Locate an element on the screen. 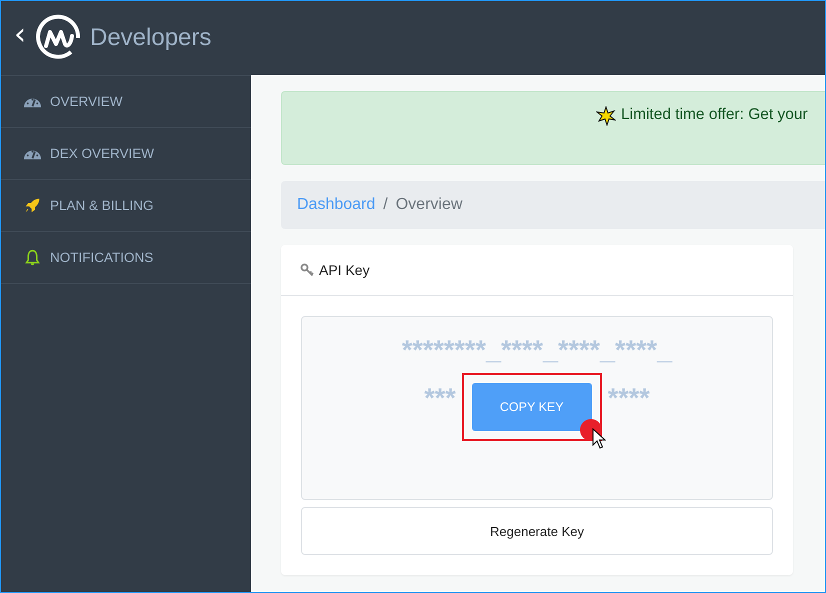  regenerate-key-button: Regenerate Key is located at coordinates (537, 531).